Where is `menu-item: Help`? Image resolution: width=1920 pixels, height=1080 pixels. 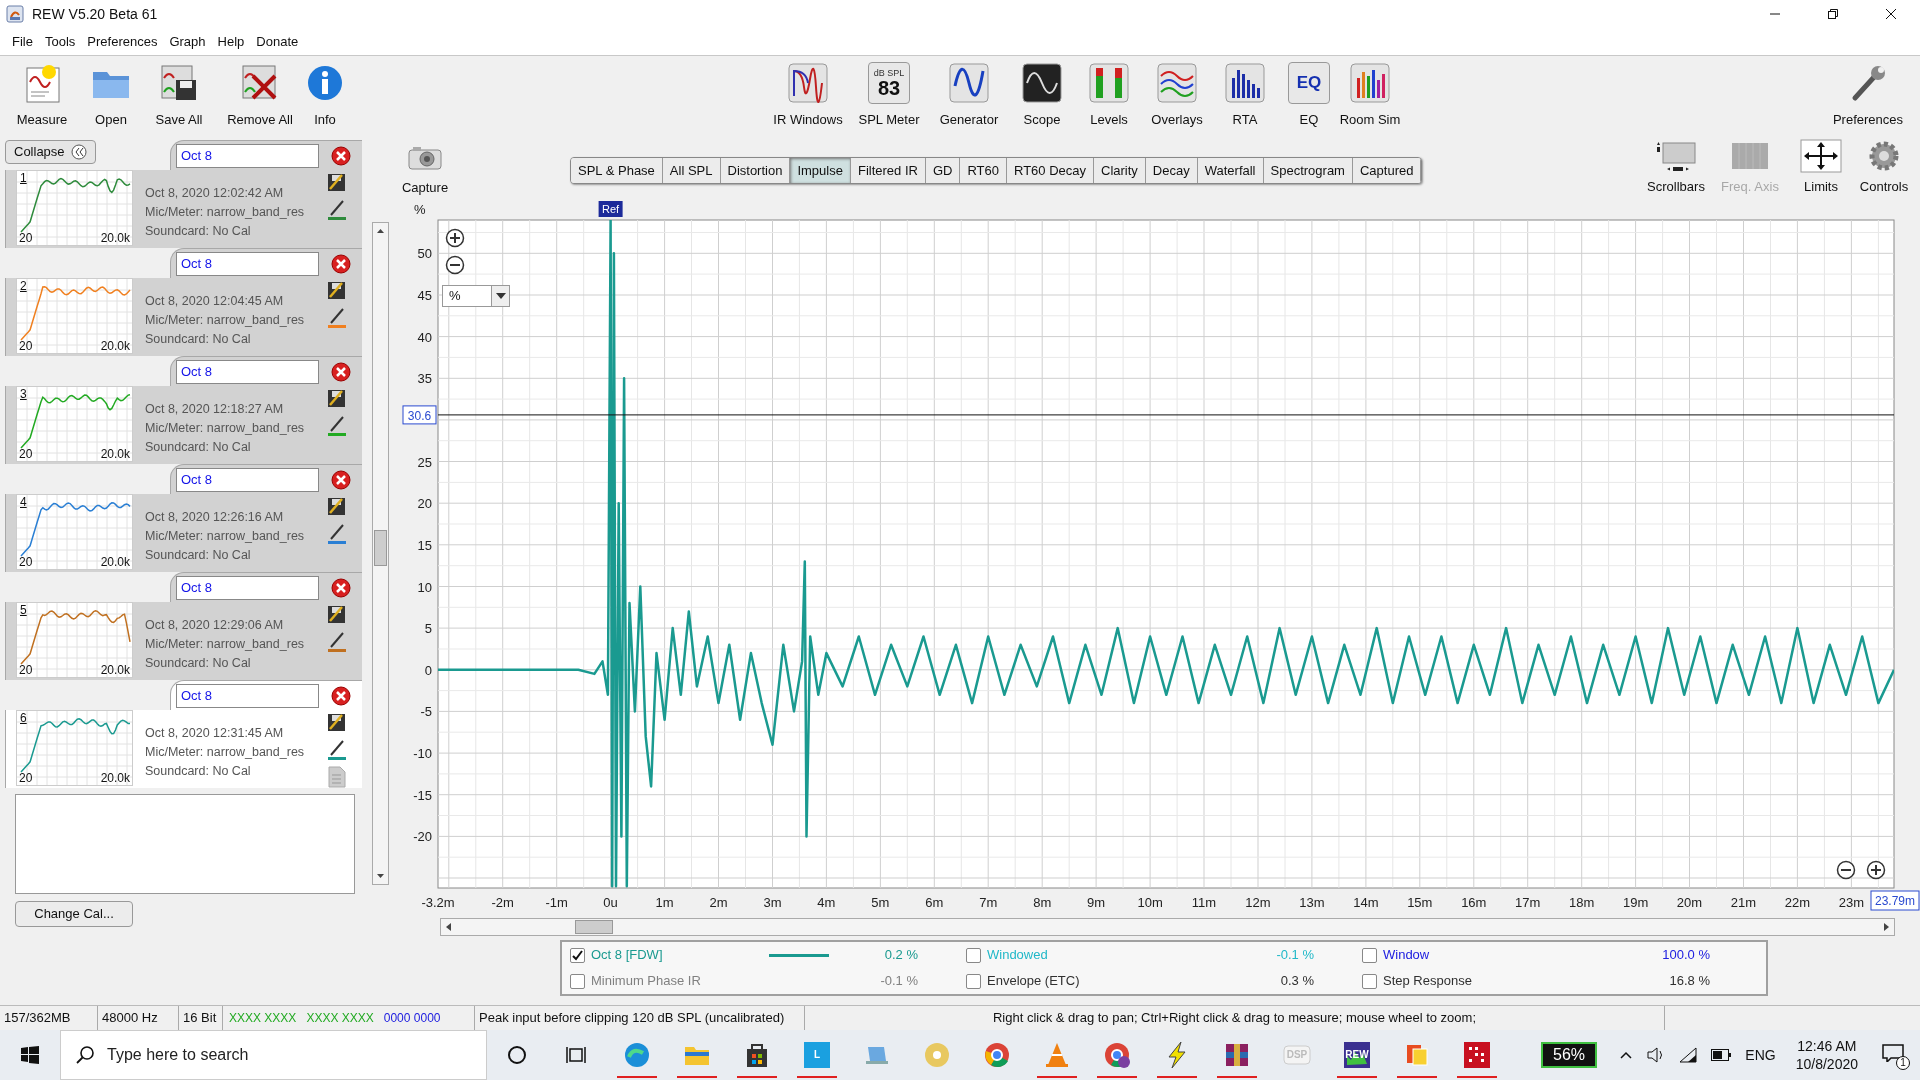 menu-item: Help is located at coordinates (231, 41).